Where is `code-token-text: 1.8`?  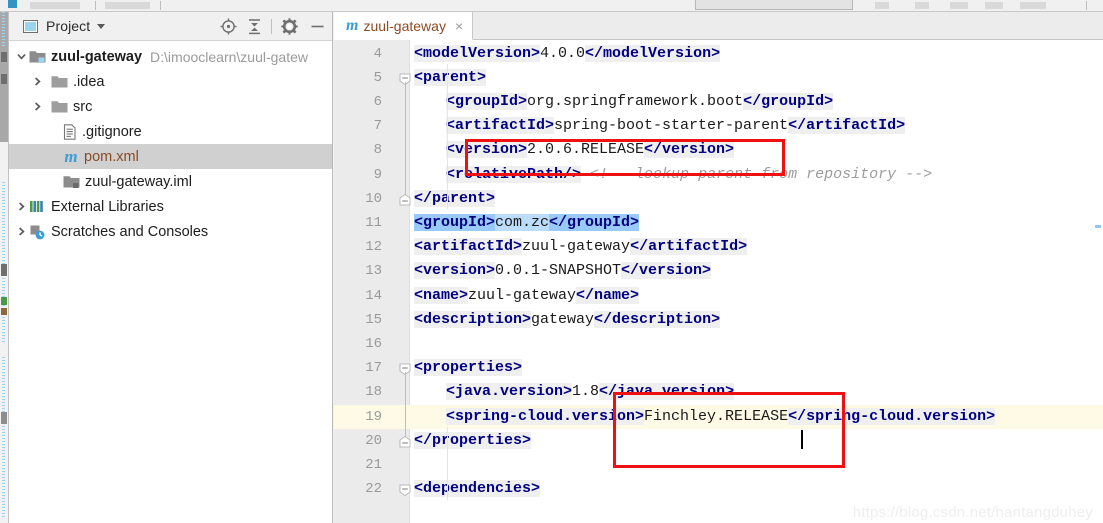
code-token-text: 1.8 is located at coordinates (586, 392).